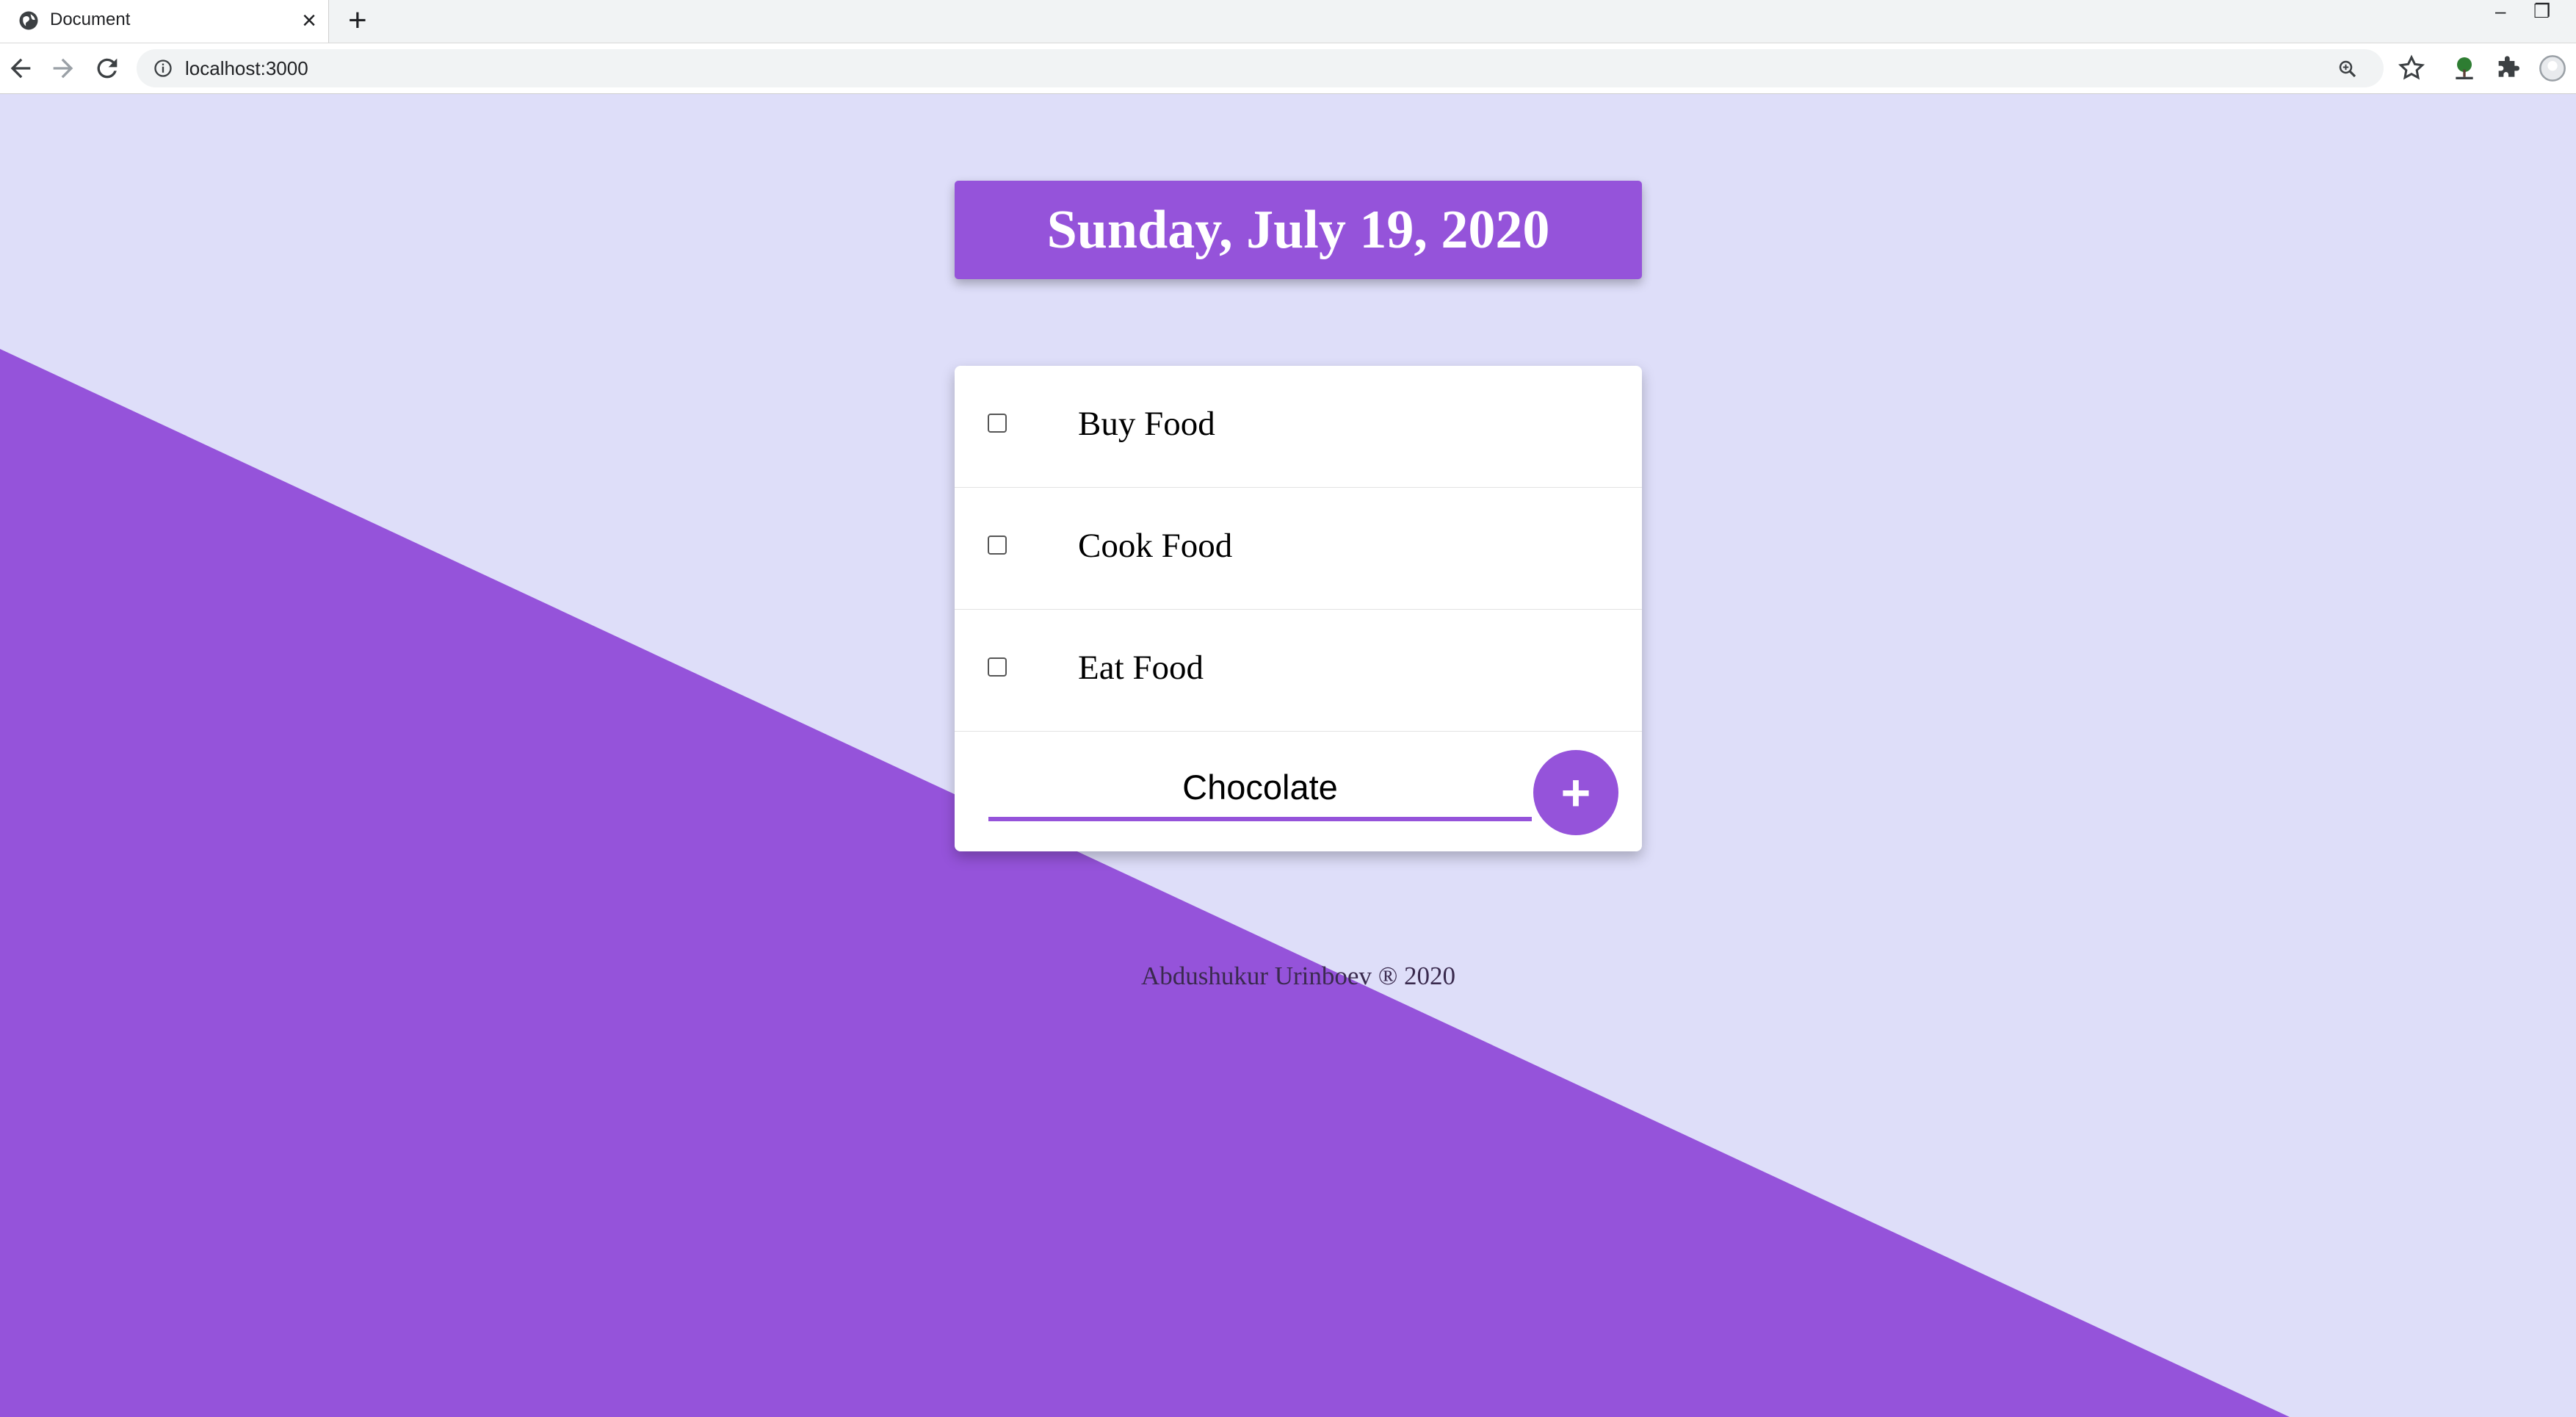  I want to click on add-item-form: +, so click(1298, 792).